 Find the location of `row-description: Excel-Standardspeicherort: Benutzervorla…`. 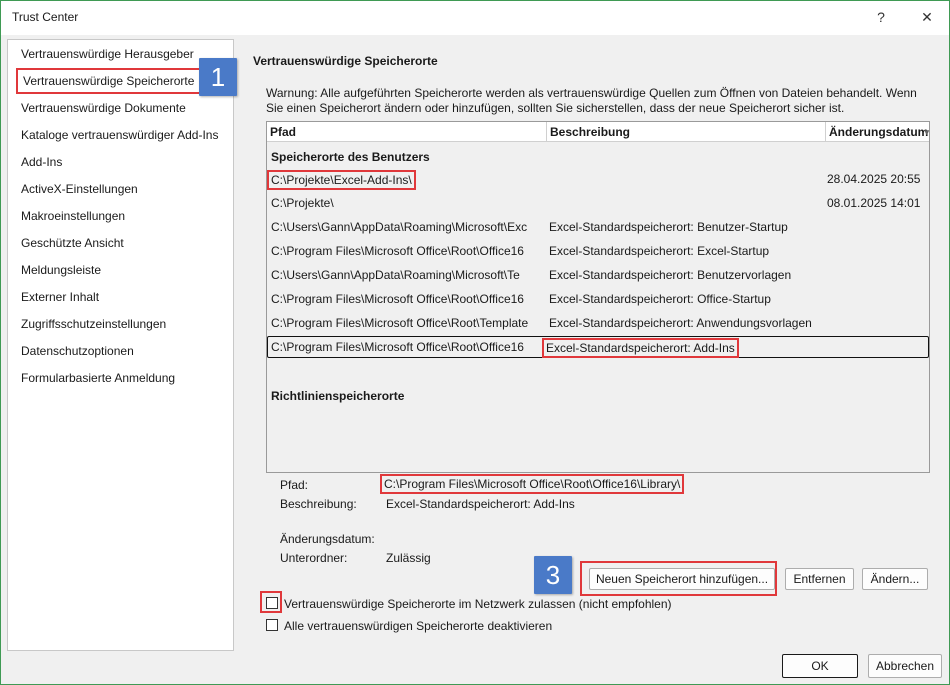

row-description: Excel-Standardspeicherort: Benutzervorla… is located at coordinates (670, 275).